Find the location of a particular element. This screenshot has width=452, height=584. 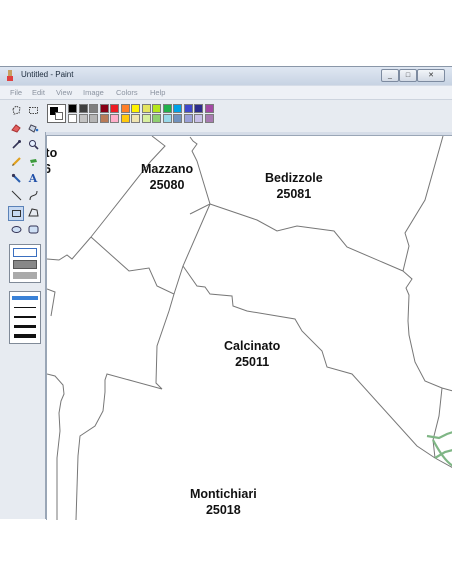

window-title: Untitled - Paint is located at coordinates (47, 74).